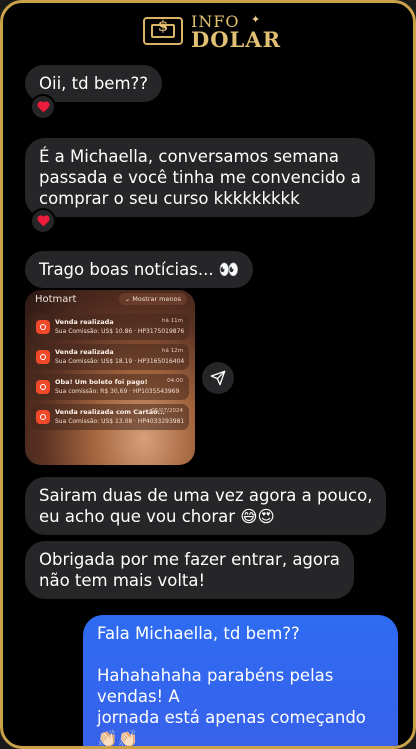 This screenshot has width=416, height=749. What do you see at coordinates (139, 269) in the screenshot?
I see `message-bubble-3: Trago boas notícias... 👀` at bounding box center [139, 269].